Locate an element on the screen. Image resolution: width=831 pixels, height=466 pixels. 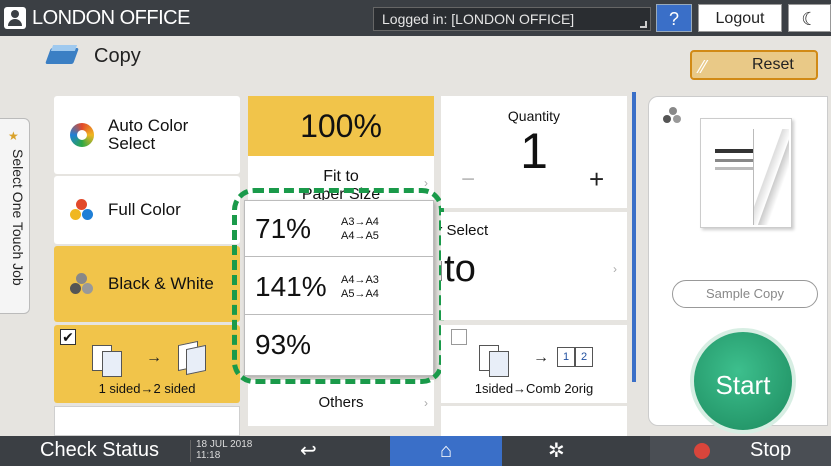
login-status-text: Logged in: [LONDON OFFICE] is located at coordinates (478, 19).